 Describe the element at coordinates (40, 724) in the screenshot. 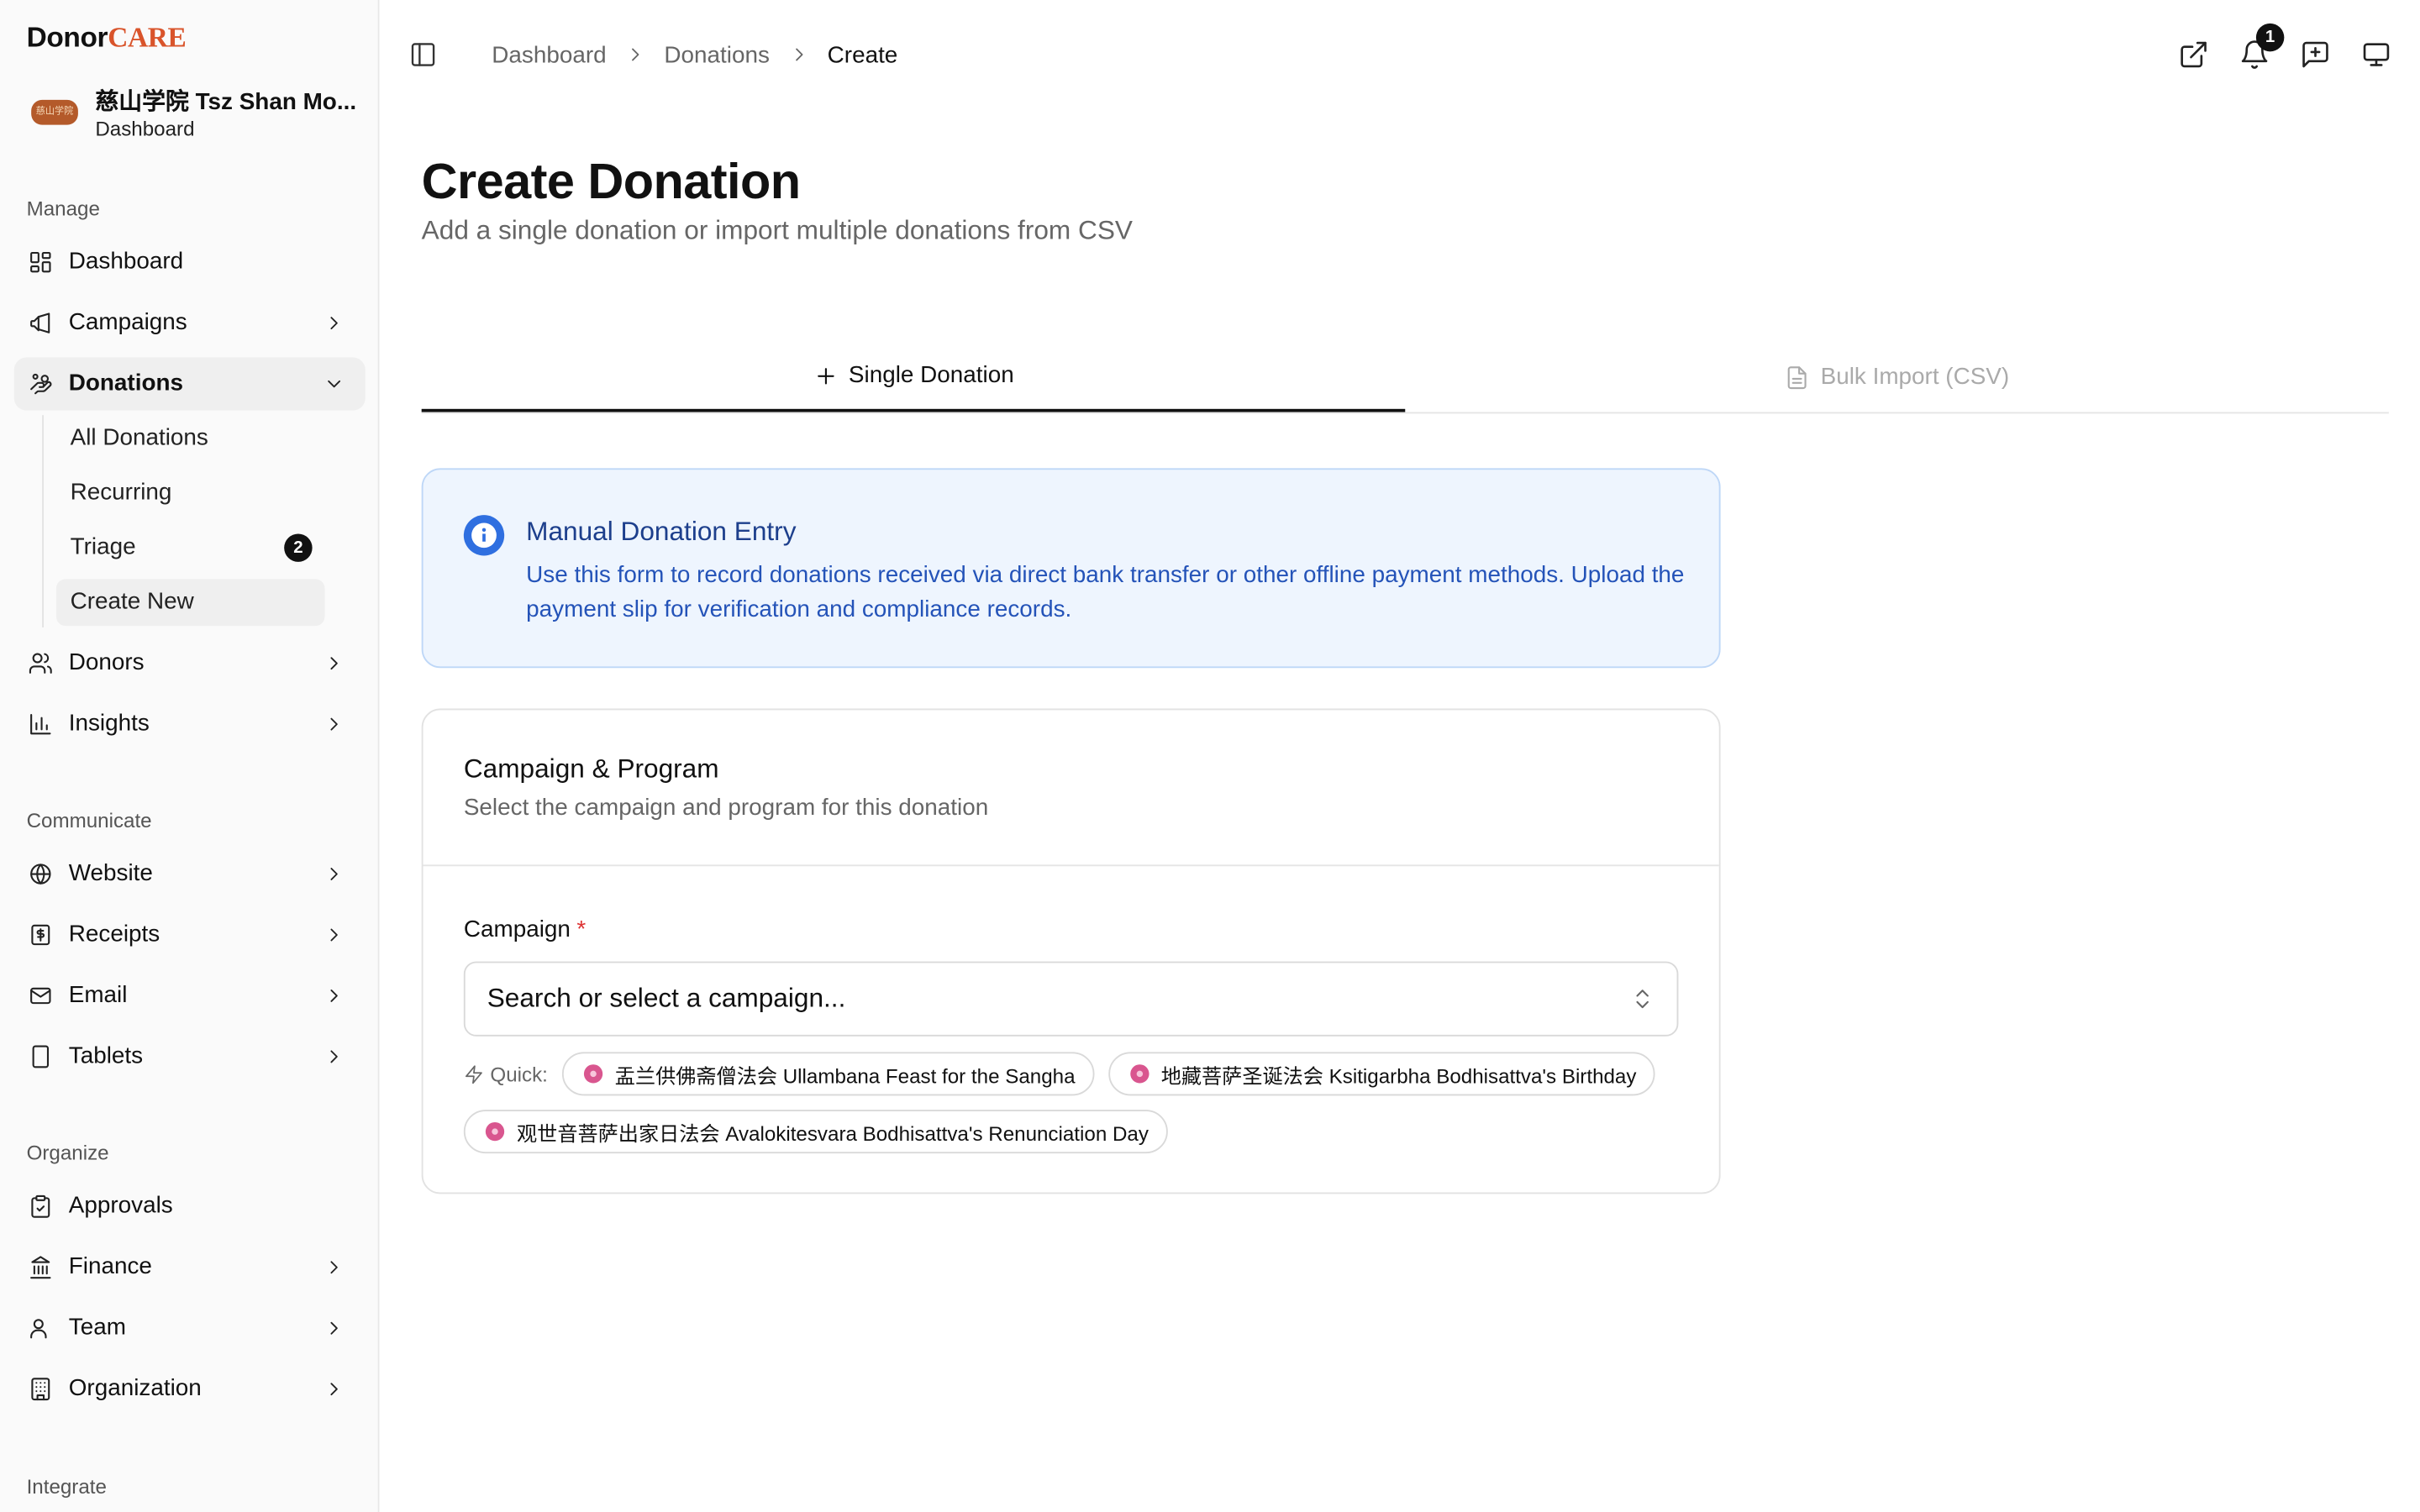

I see `bar-chart-icon` at that location.